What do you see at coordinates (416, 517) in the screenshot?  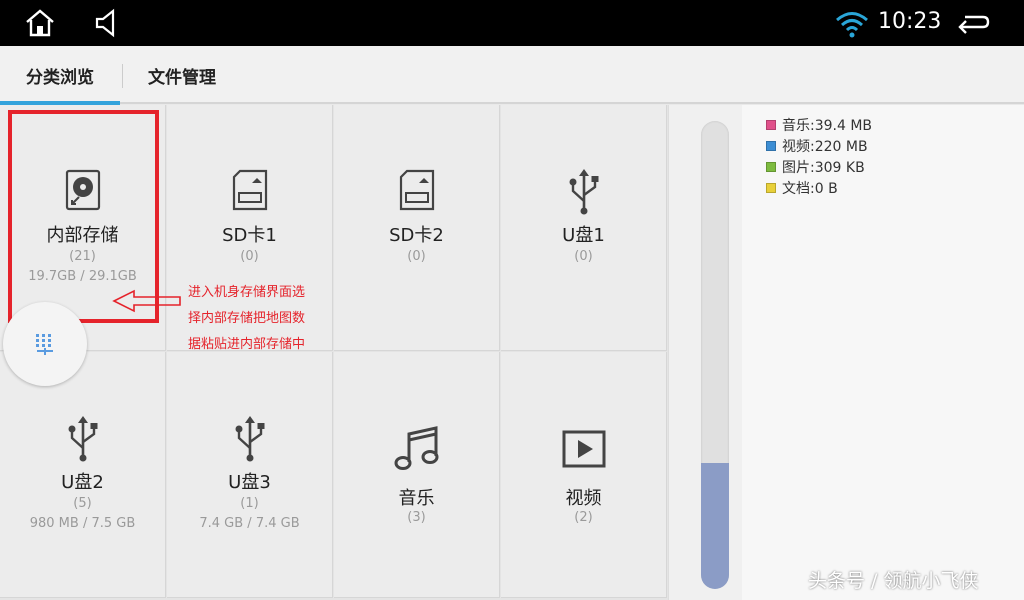 I see `grid-item-count: (3)` at bounding box center [416, 517].